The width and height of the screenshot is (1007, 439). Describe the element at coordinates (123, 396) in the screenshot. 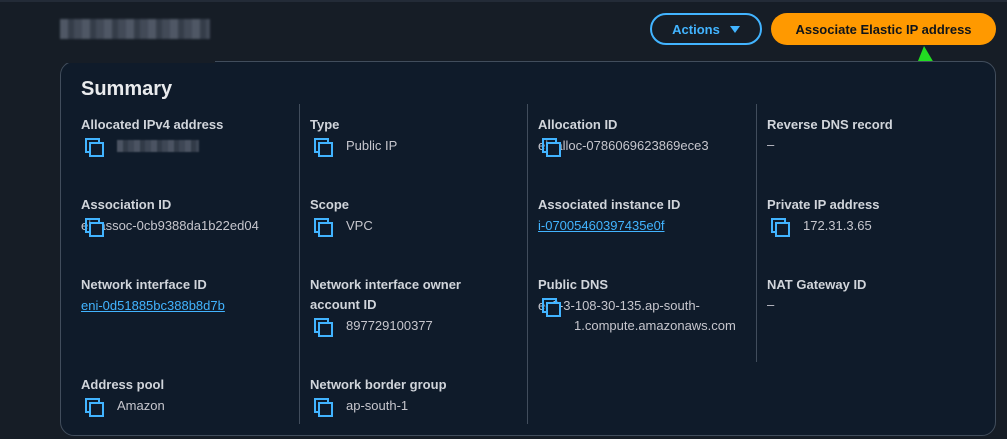

I see `field-address-pool: Address pool Amazon` at that location.